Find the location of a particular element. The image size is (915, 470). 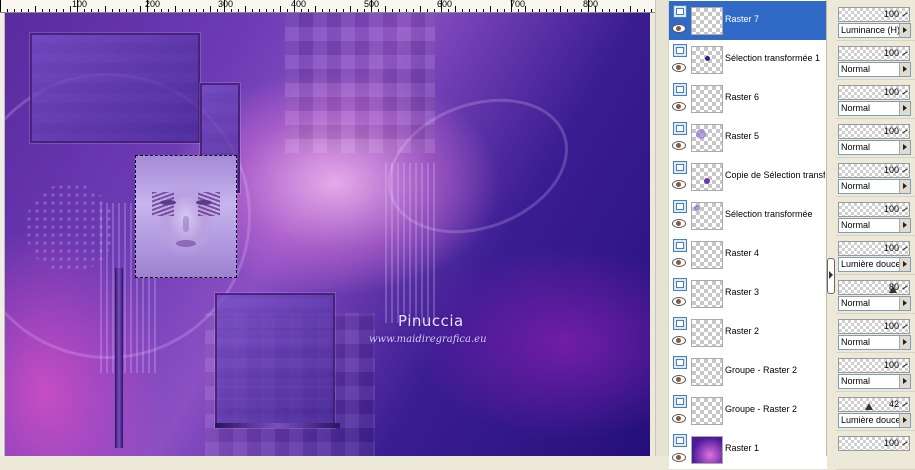

layer-row: Raster 4 is located at coordinates (748, 255).